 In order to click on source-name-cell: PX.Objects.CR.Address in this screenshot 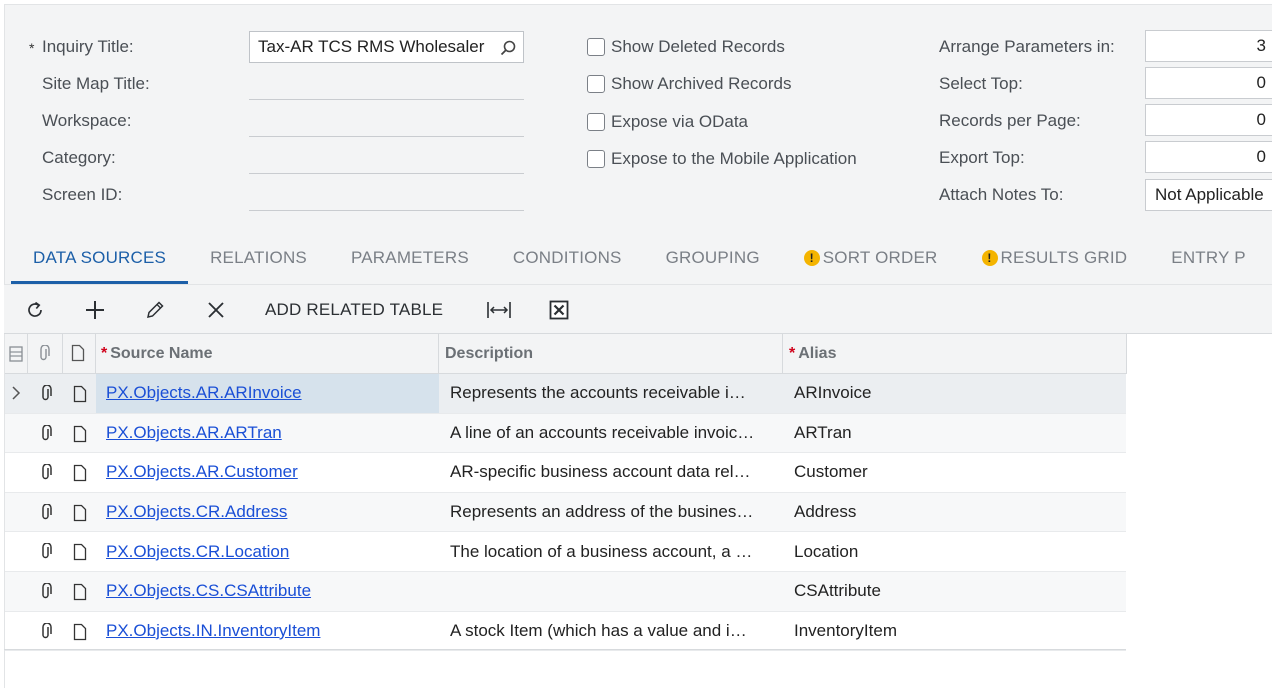, I will do `click(271, 512)`.